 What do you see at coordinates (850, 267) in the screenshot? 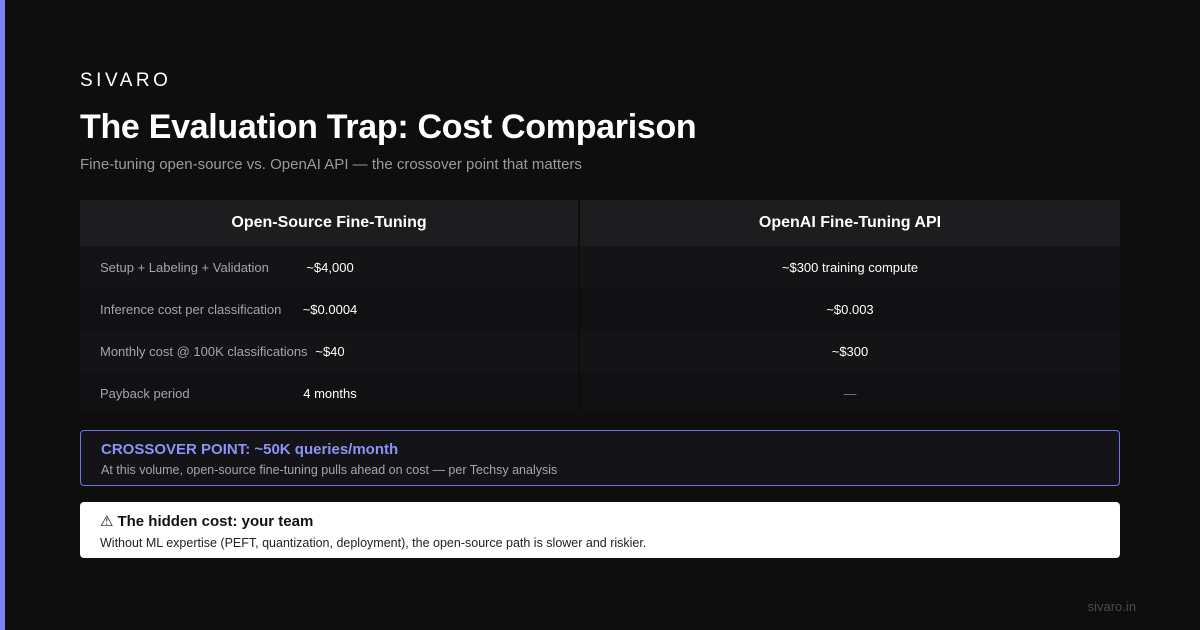
I see `openai-value: ~$300 training compute` at bounding box center [850, 267].